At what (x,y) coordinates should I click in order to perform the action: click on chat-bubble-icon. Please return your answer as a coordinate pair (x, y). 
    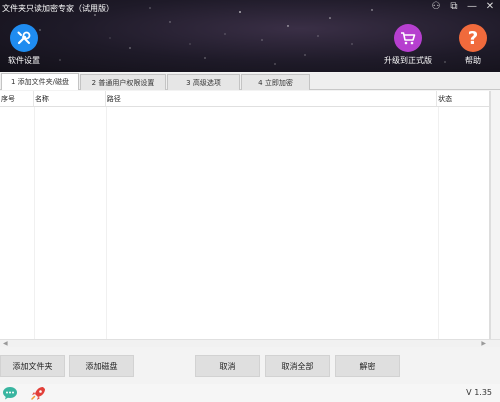
    Looking at the image, I should click on (10, 393).